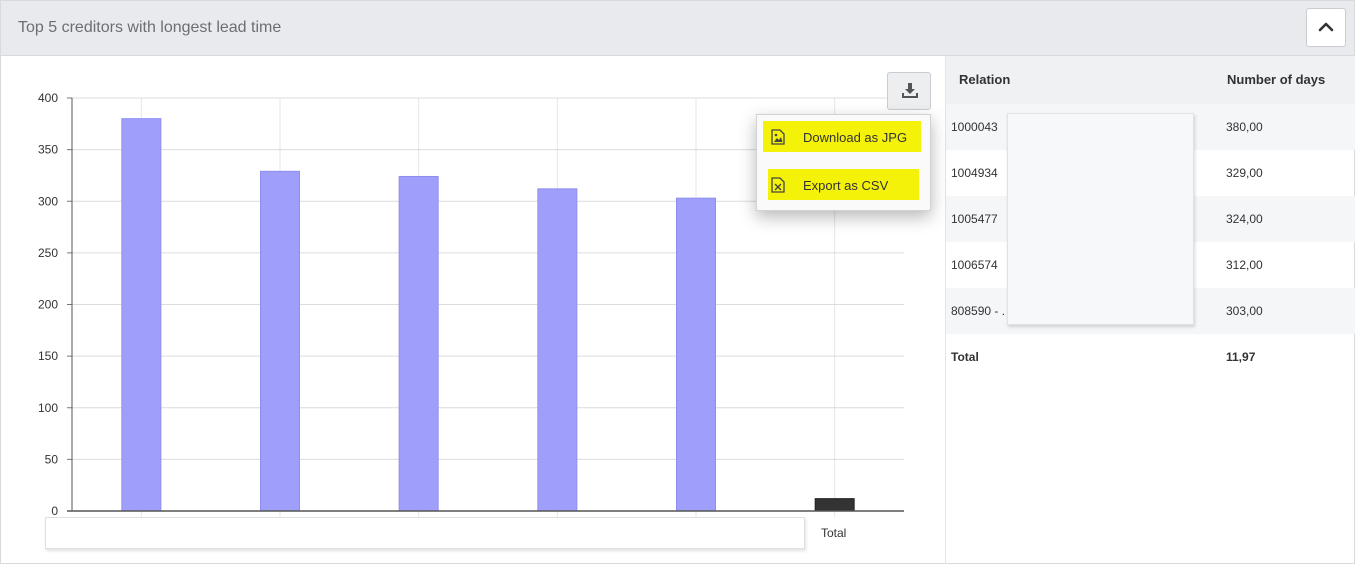  Describe the element at coordinates (855, 137) in the screenshot. I see `download-jpg-label: Download as JPG` at that location.